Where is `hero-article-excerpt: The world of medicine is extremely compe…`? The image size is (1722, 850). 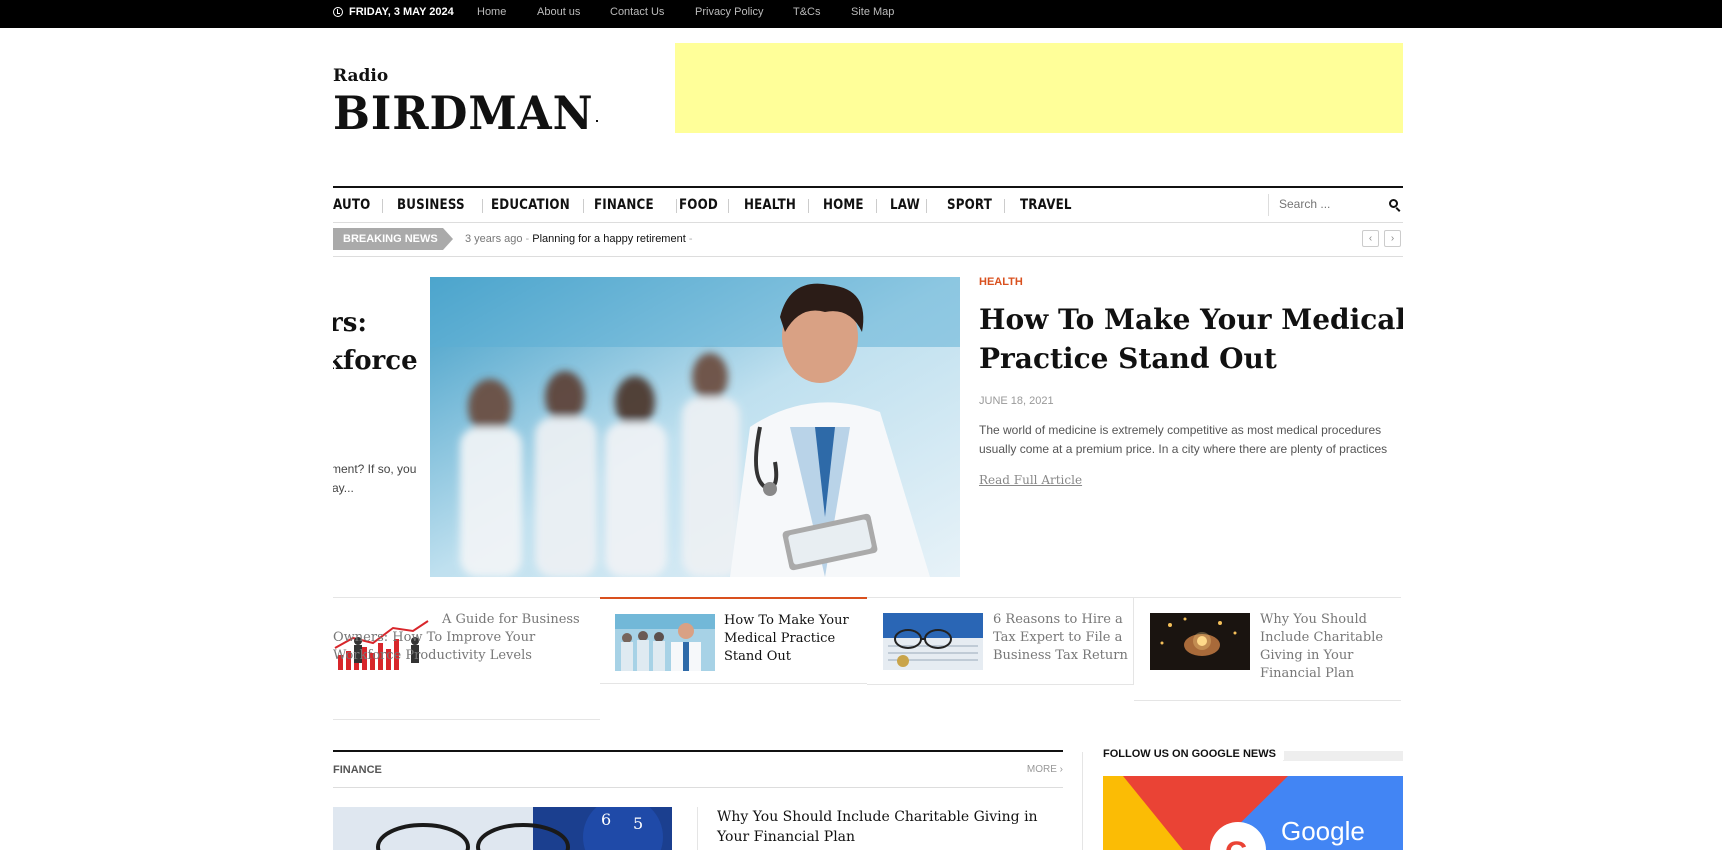
hero-article-excerpt: The world of medicine is extremely compe… is located at coordinates (1191, 440).